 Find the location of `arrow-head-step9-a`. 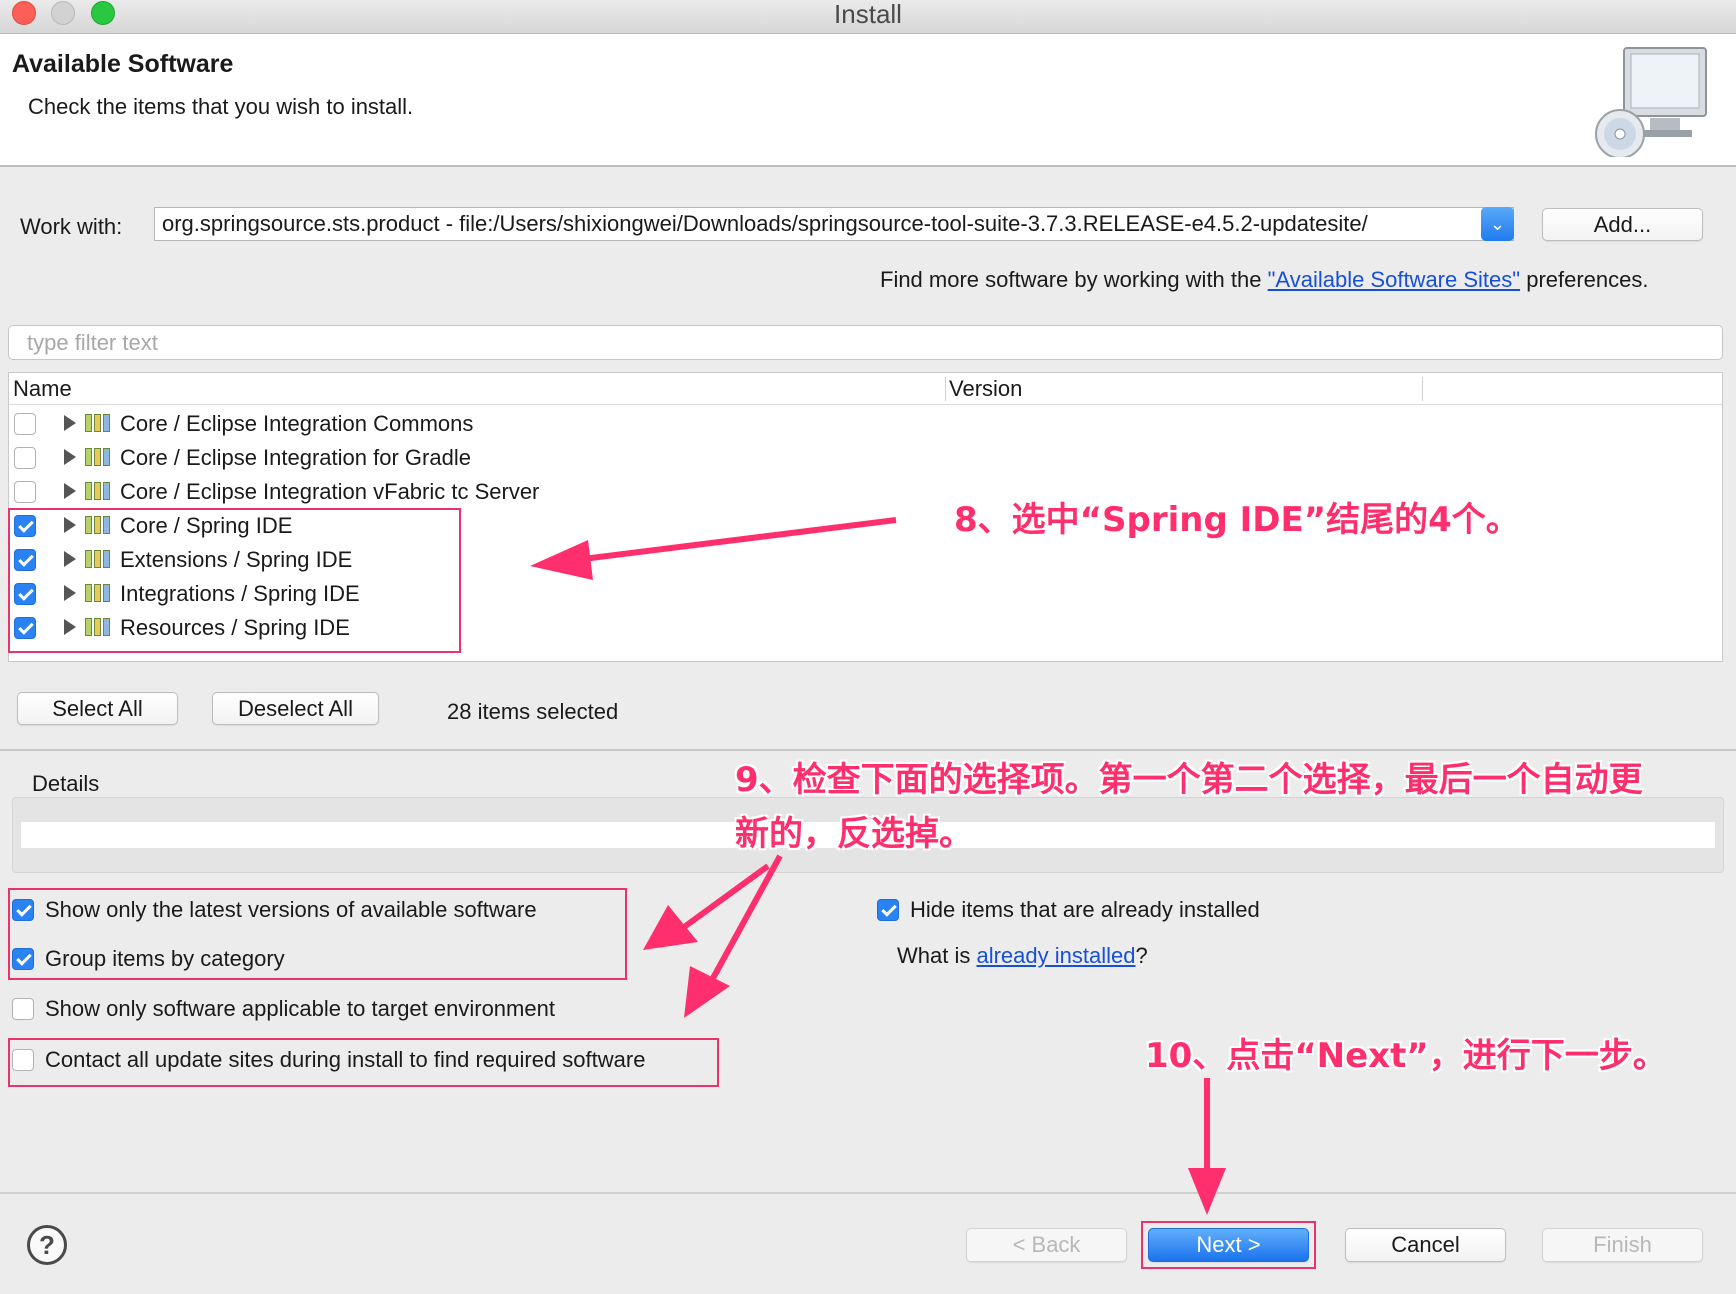

arrow-head-step9-a is located at coordinates (670, 927).